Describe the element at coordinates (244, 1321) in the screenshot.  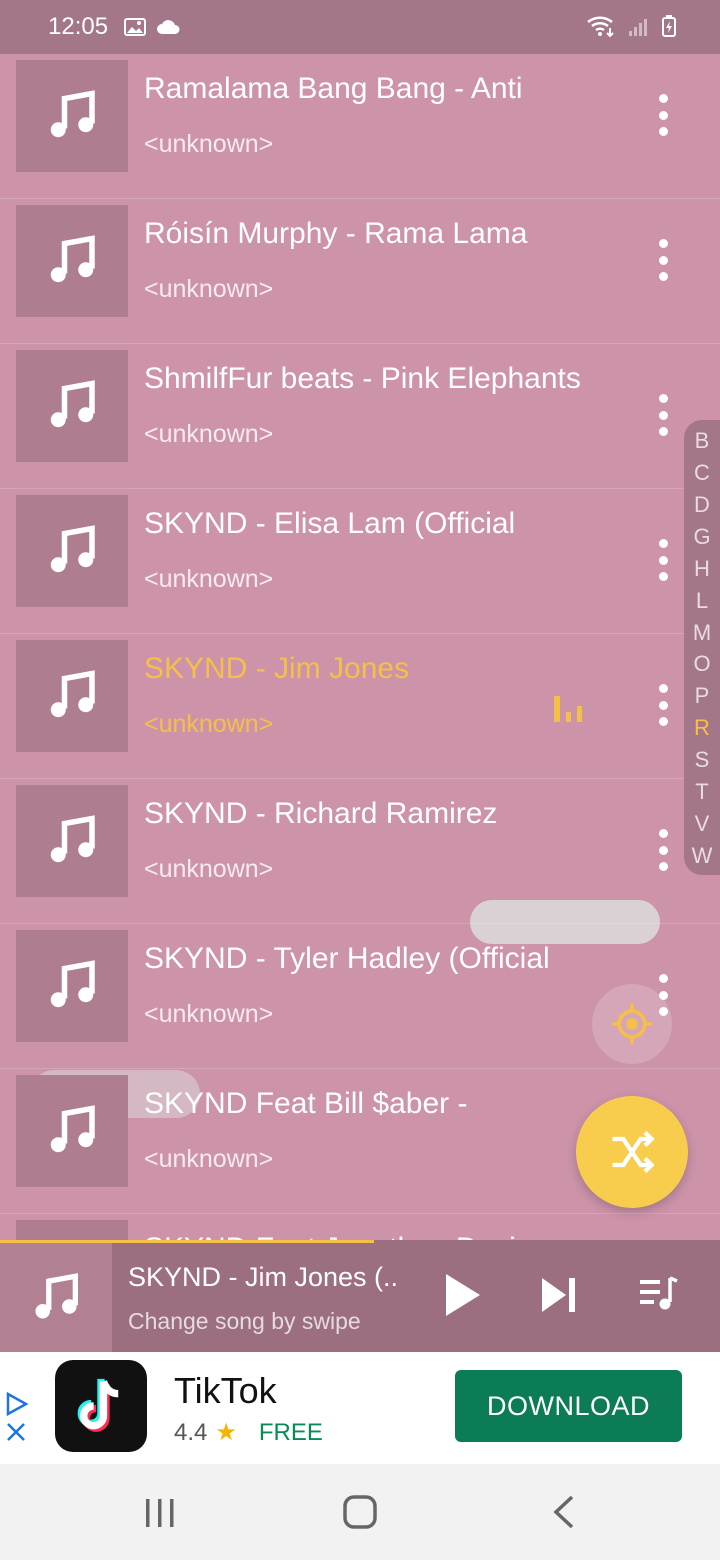
I see `mini-player-subtitle: Change song by swipe` at that location.